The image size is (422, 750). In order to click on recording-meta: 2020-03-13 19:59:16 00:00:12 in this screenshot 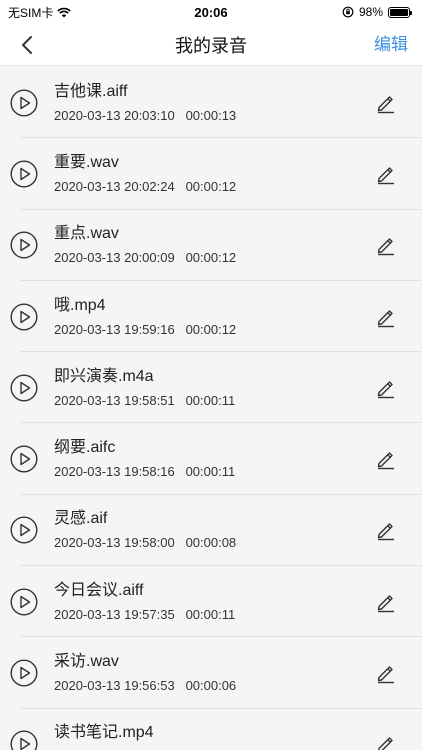, I will do `click(214, 329)`.